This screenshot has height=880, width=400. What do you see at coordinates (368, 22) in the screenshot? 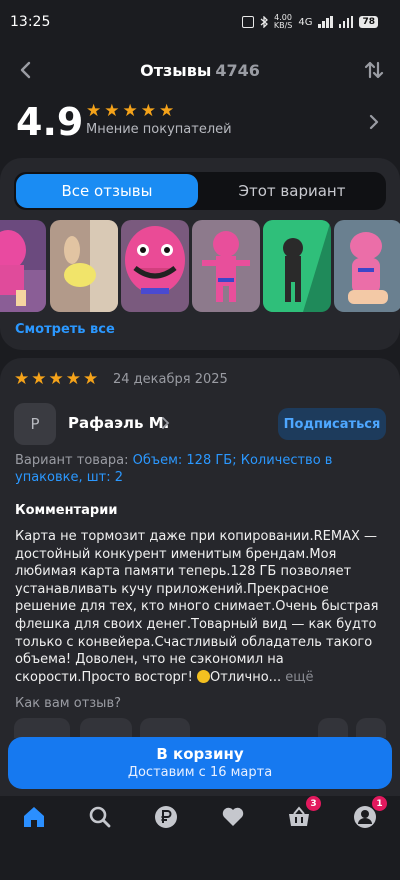
I see `battery-icon: 78` at bounding box center [368, 22].